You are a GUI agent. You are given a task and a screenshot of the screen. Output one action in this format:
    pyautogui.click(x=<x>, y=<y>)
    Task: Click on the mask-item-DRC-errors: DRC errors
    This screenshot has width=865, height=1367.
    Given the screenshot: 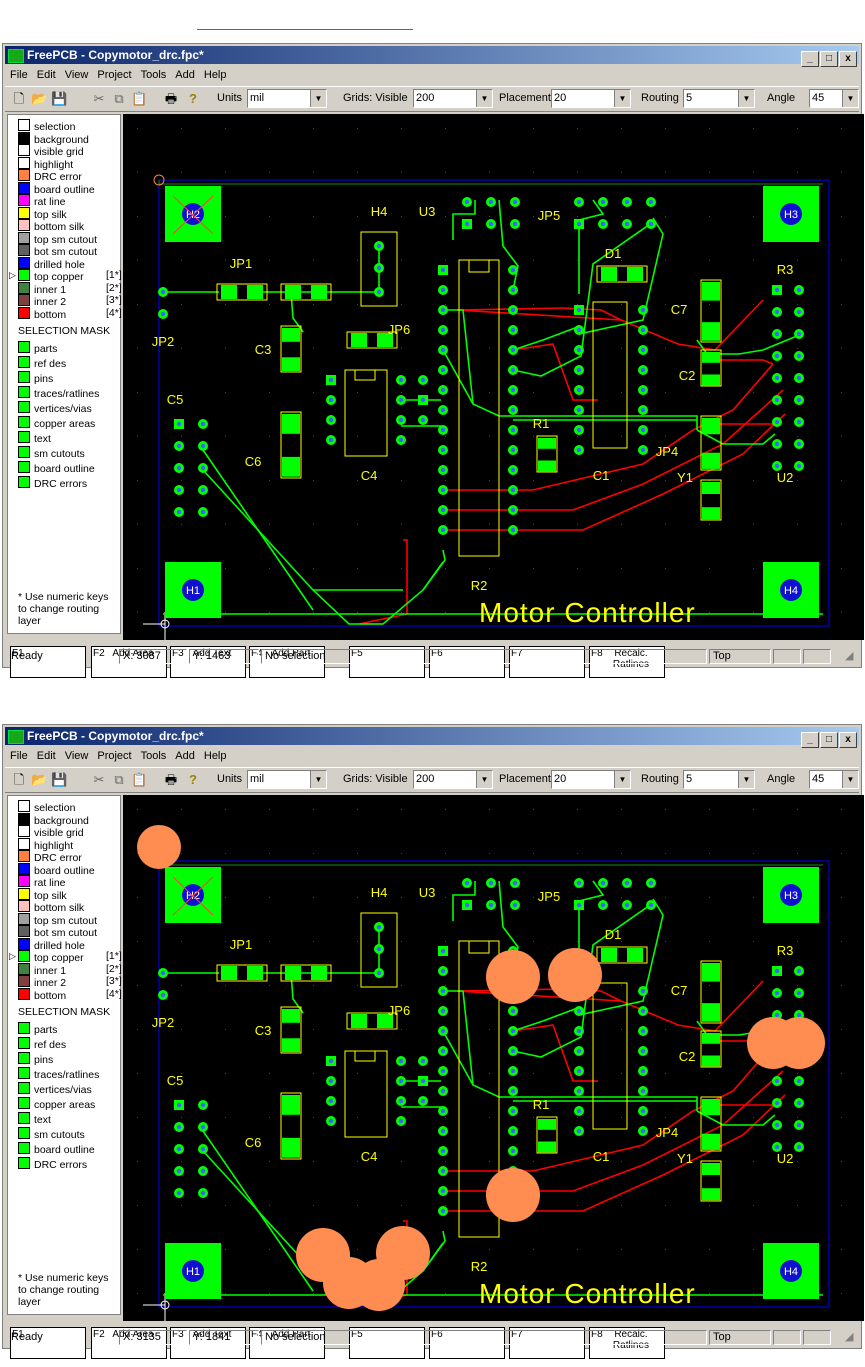 What is the action you would take?
    pyautogui.click(x=52, y=1164)
    